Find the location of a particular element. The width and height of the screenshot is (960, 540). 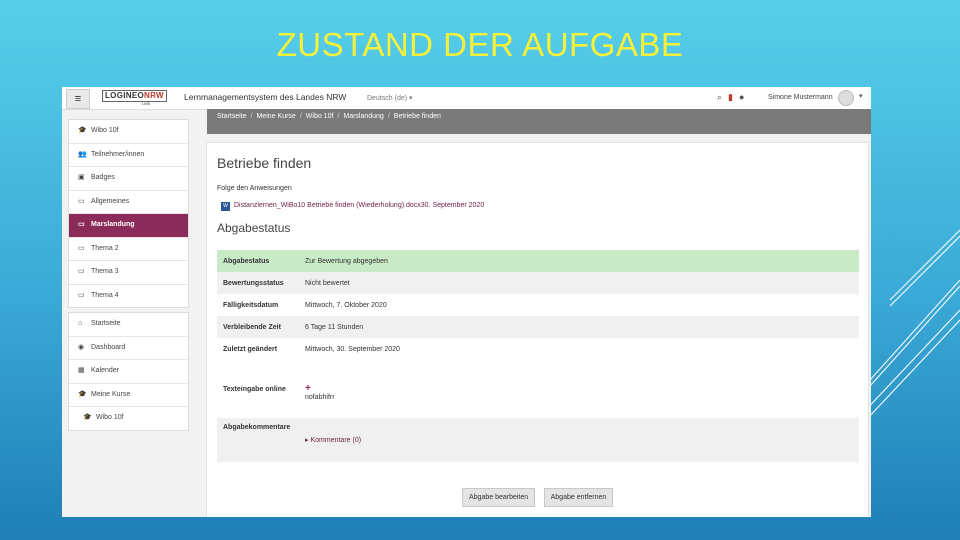

users-icon: 👥 is located at coordinates (82, 154).